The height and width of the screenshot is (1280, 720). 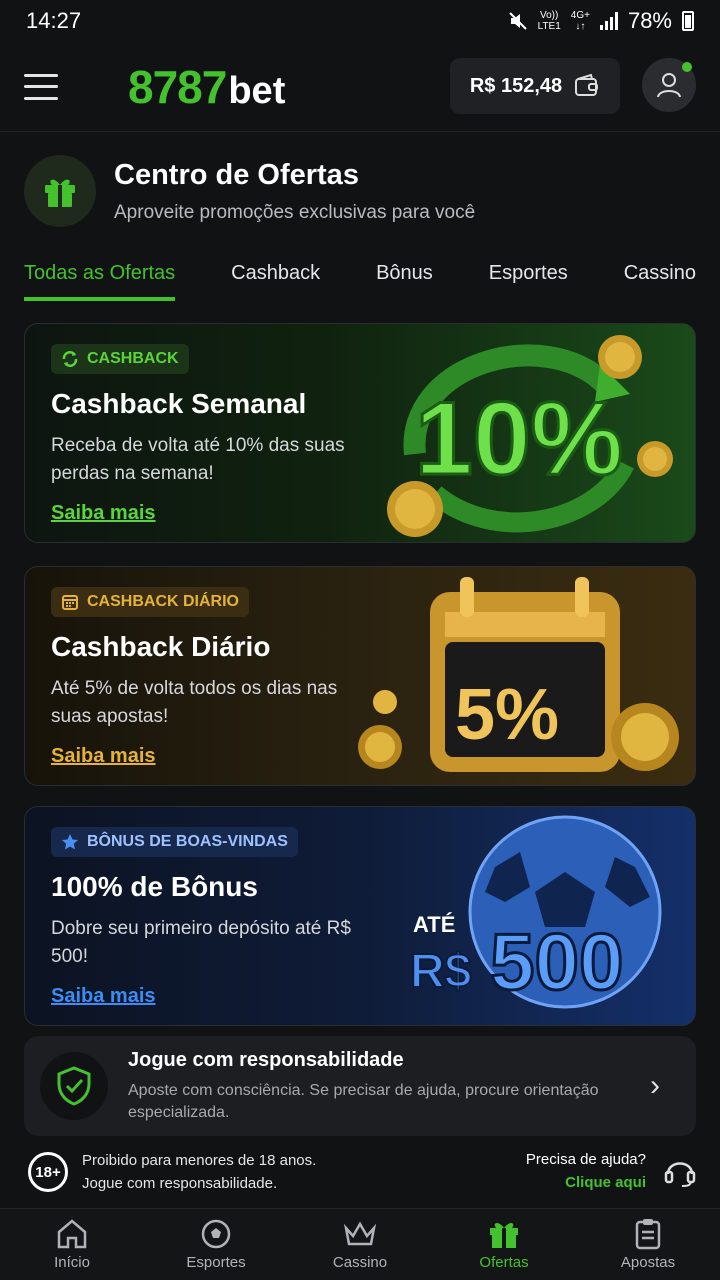 What do you see at coordinates (587, 85) in the screenshot?
I see `wallet-icon` at bounding box center [587, 85].